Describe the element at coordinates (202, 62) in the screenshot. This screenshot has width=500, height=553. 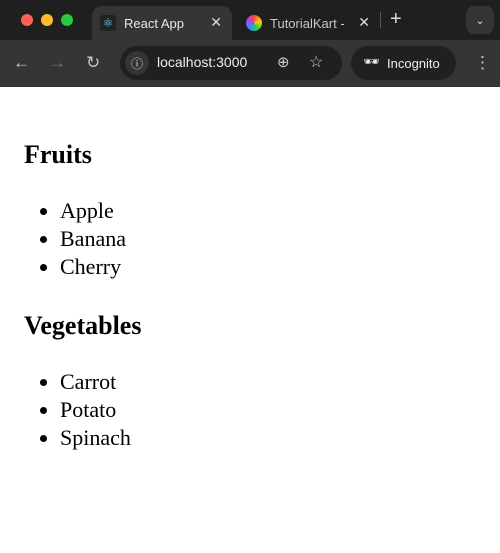
I see `url-text: localhost:3000` at that location.